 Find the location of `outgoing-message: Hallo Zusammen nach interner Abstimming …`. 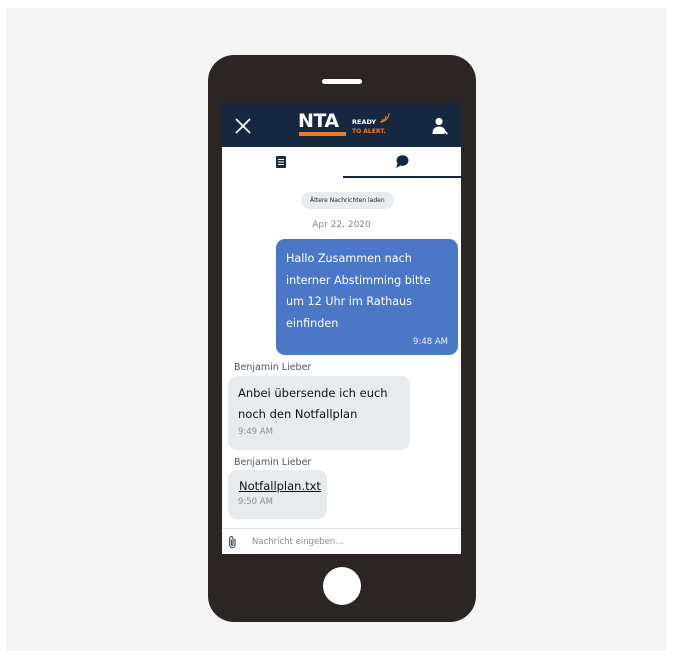

outgoing-message: Hallo Zusammen nach interner Abstimming … is located at coordinates (367, 297).